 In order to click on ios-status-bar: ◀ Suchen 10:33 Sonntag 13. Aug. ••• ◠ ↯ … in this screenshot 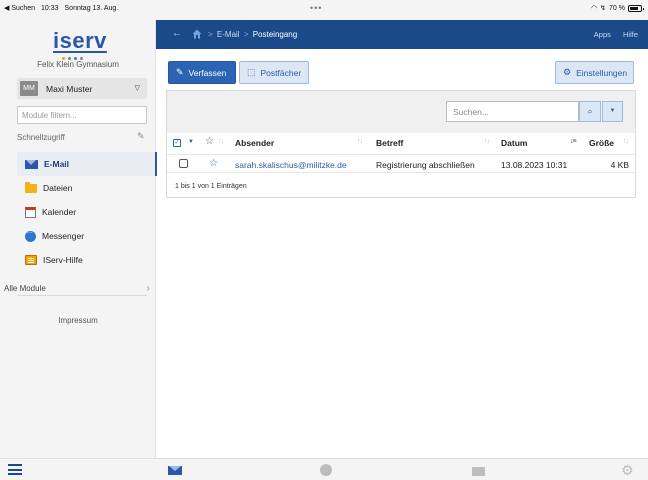, I will do `click(324, 10)`.